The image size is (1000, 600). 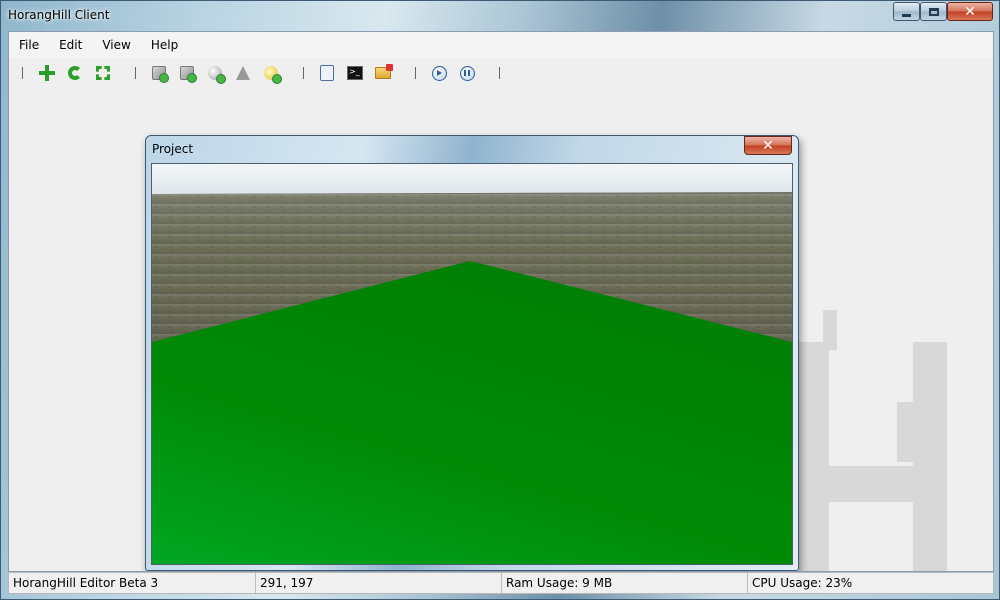 I want to click on toolbar-grip, so click(x=22, y=73).